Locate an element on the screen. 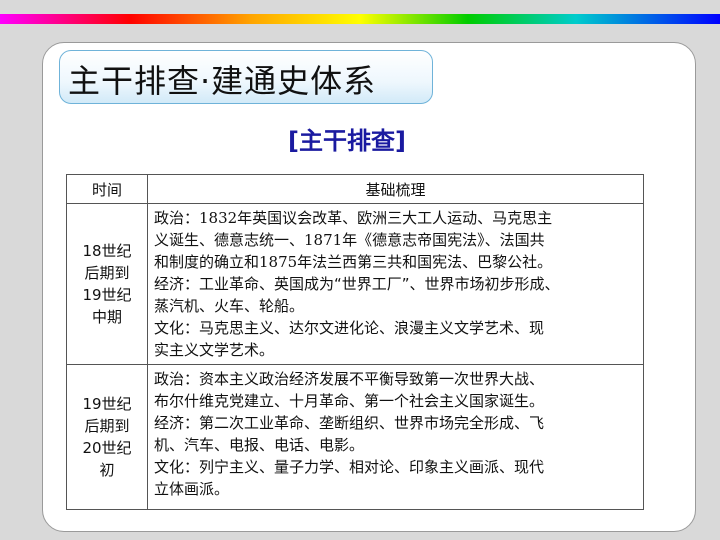  period-line: 20世纪 is located at coordinates (107, 448).